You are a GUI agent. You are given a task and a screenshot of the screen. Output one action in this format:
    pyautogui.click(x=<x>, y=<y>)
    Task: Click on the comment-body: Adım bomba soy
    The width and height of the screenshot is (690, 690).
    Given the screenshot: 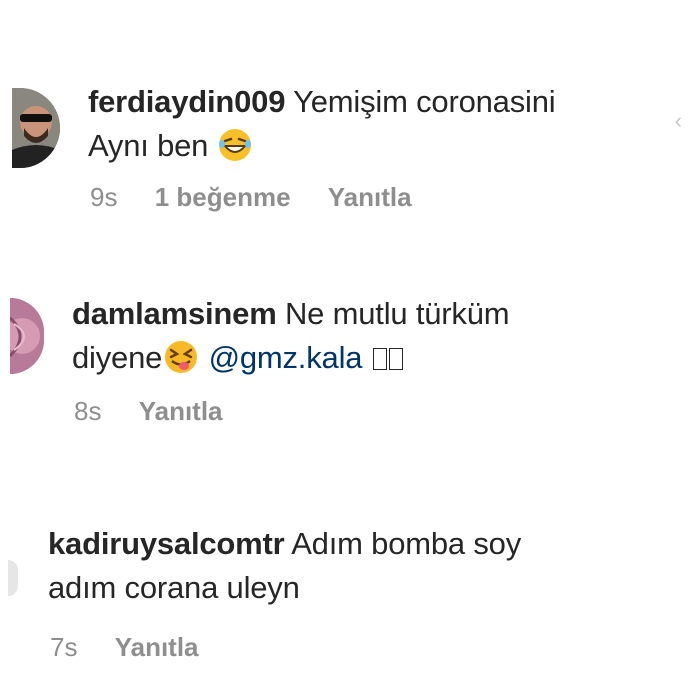 What is the action you would take?
    pyautogui.click(x=406, y=543)
    